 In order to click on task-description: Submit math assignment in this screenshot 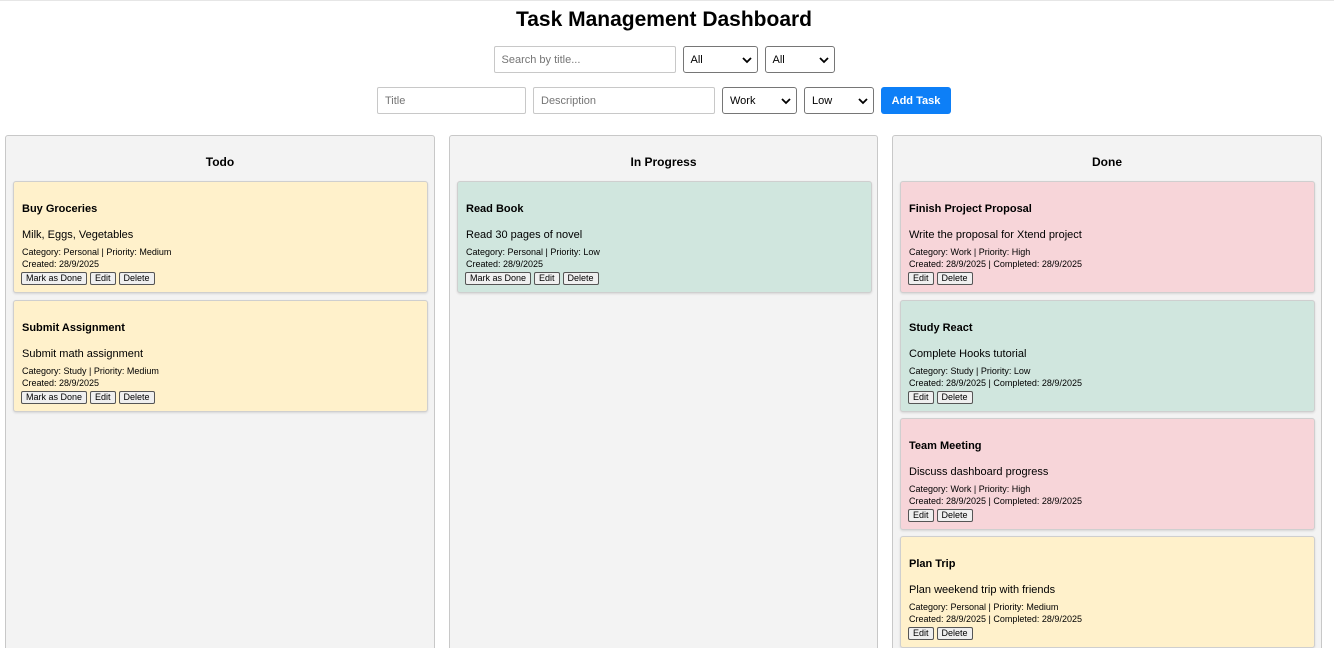, I will do `click(83, 354)`.